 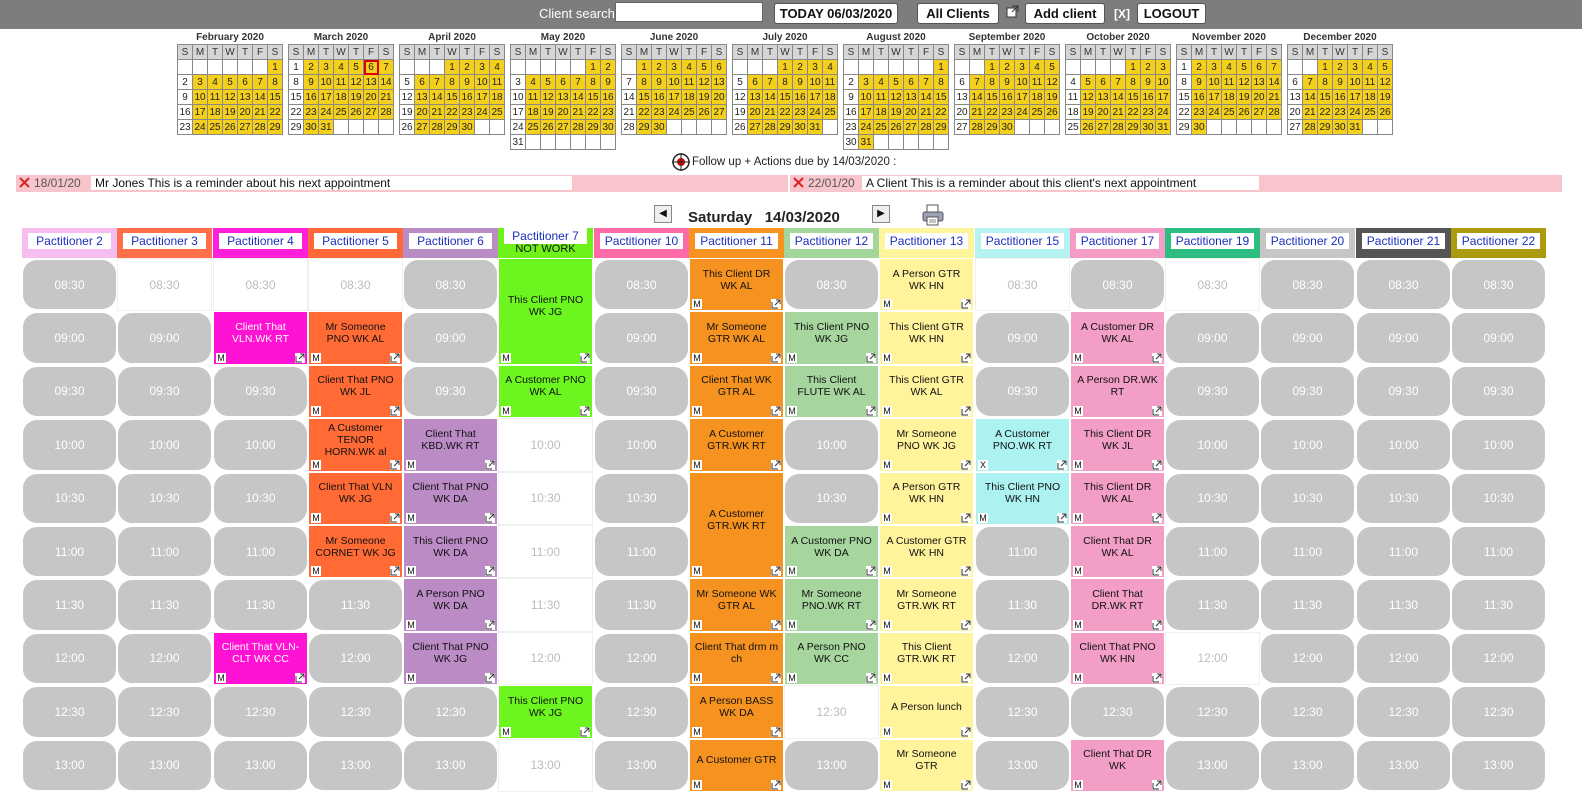 What do you see at coordinates (260, 338) in the screenshot?
I see `appointment: Client That VLN.WK RT M` at bounding box center [260, 338].